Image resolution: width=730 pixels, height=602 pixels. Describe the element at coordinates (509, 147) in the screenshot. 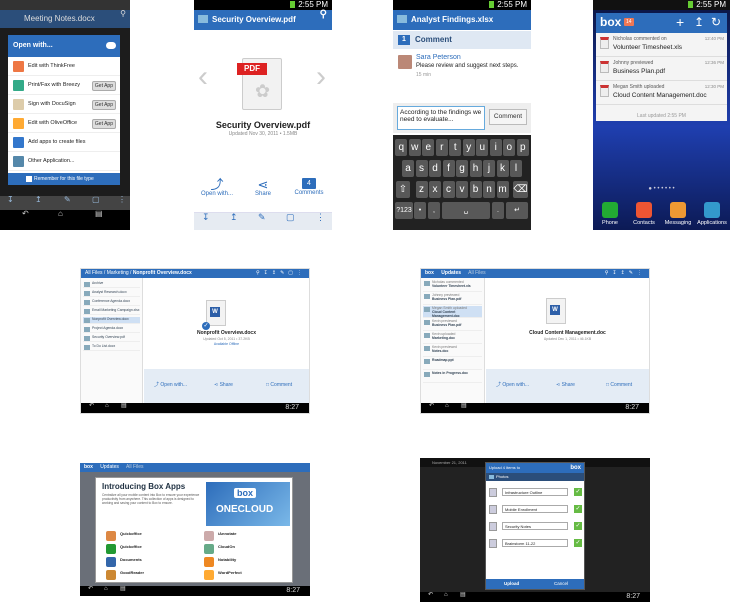

I see `key: o` at that location.